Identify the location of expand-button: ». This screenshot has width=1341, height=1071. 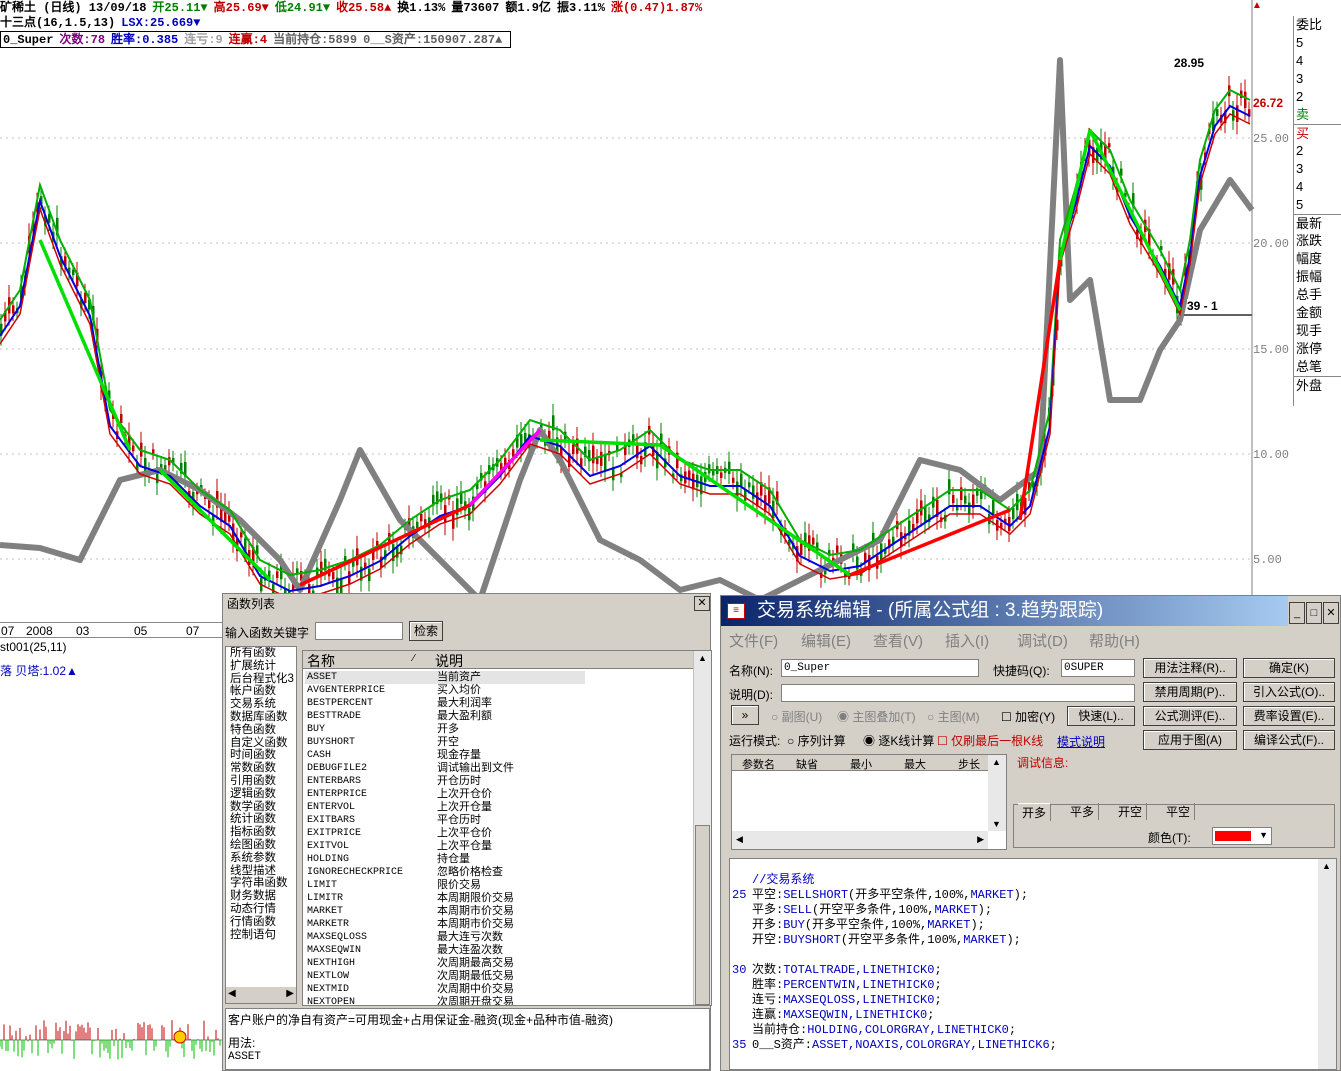
(745, 715).